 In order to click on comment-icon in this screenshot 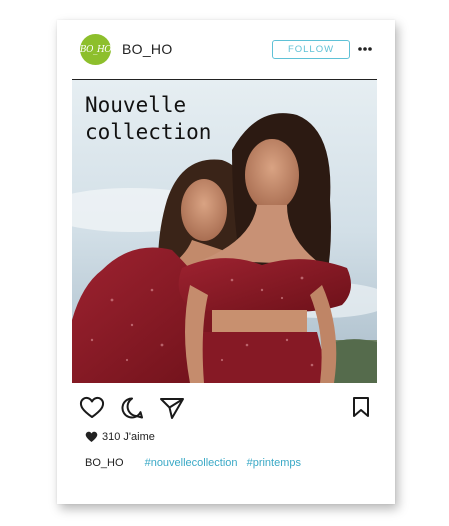, I will do `click(132, 408)`.